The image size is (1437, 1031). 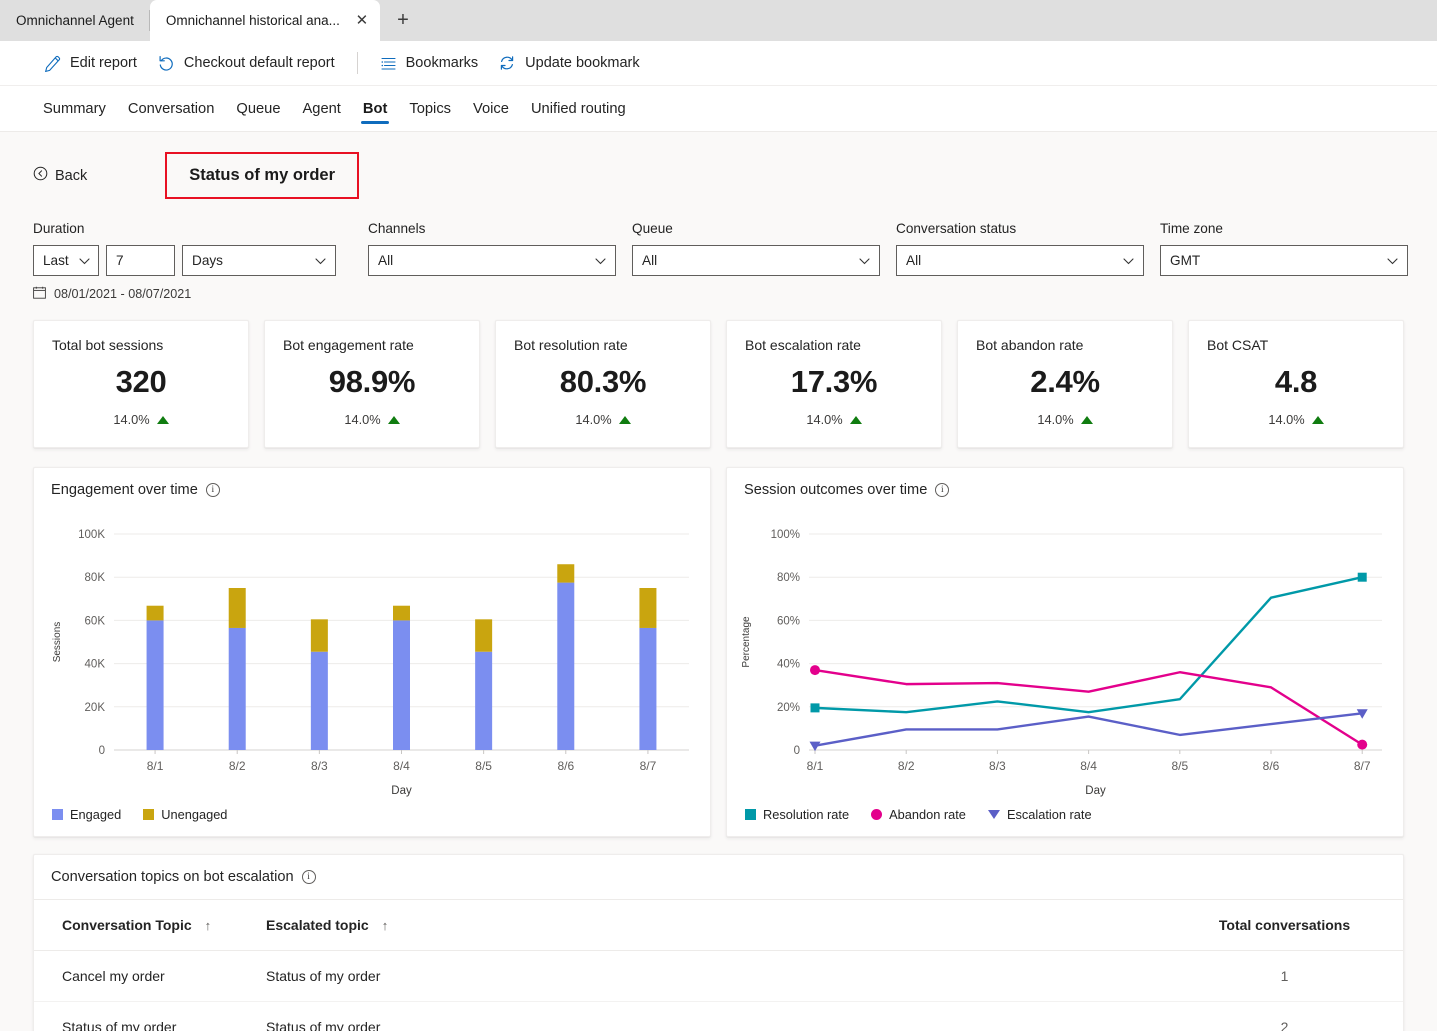 I want to click on tab-summary: Summary, so click(x=74, y=109).